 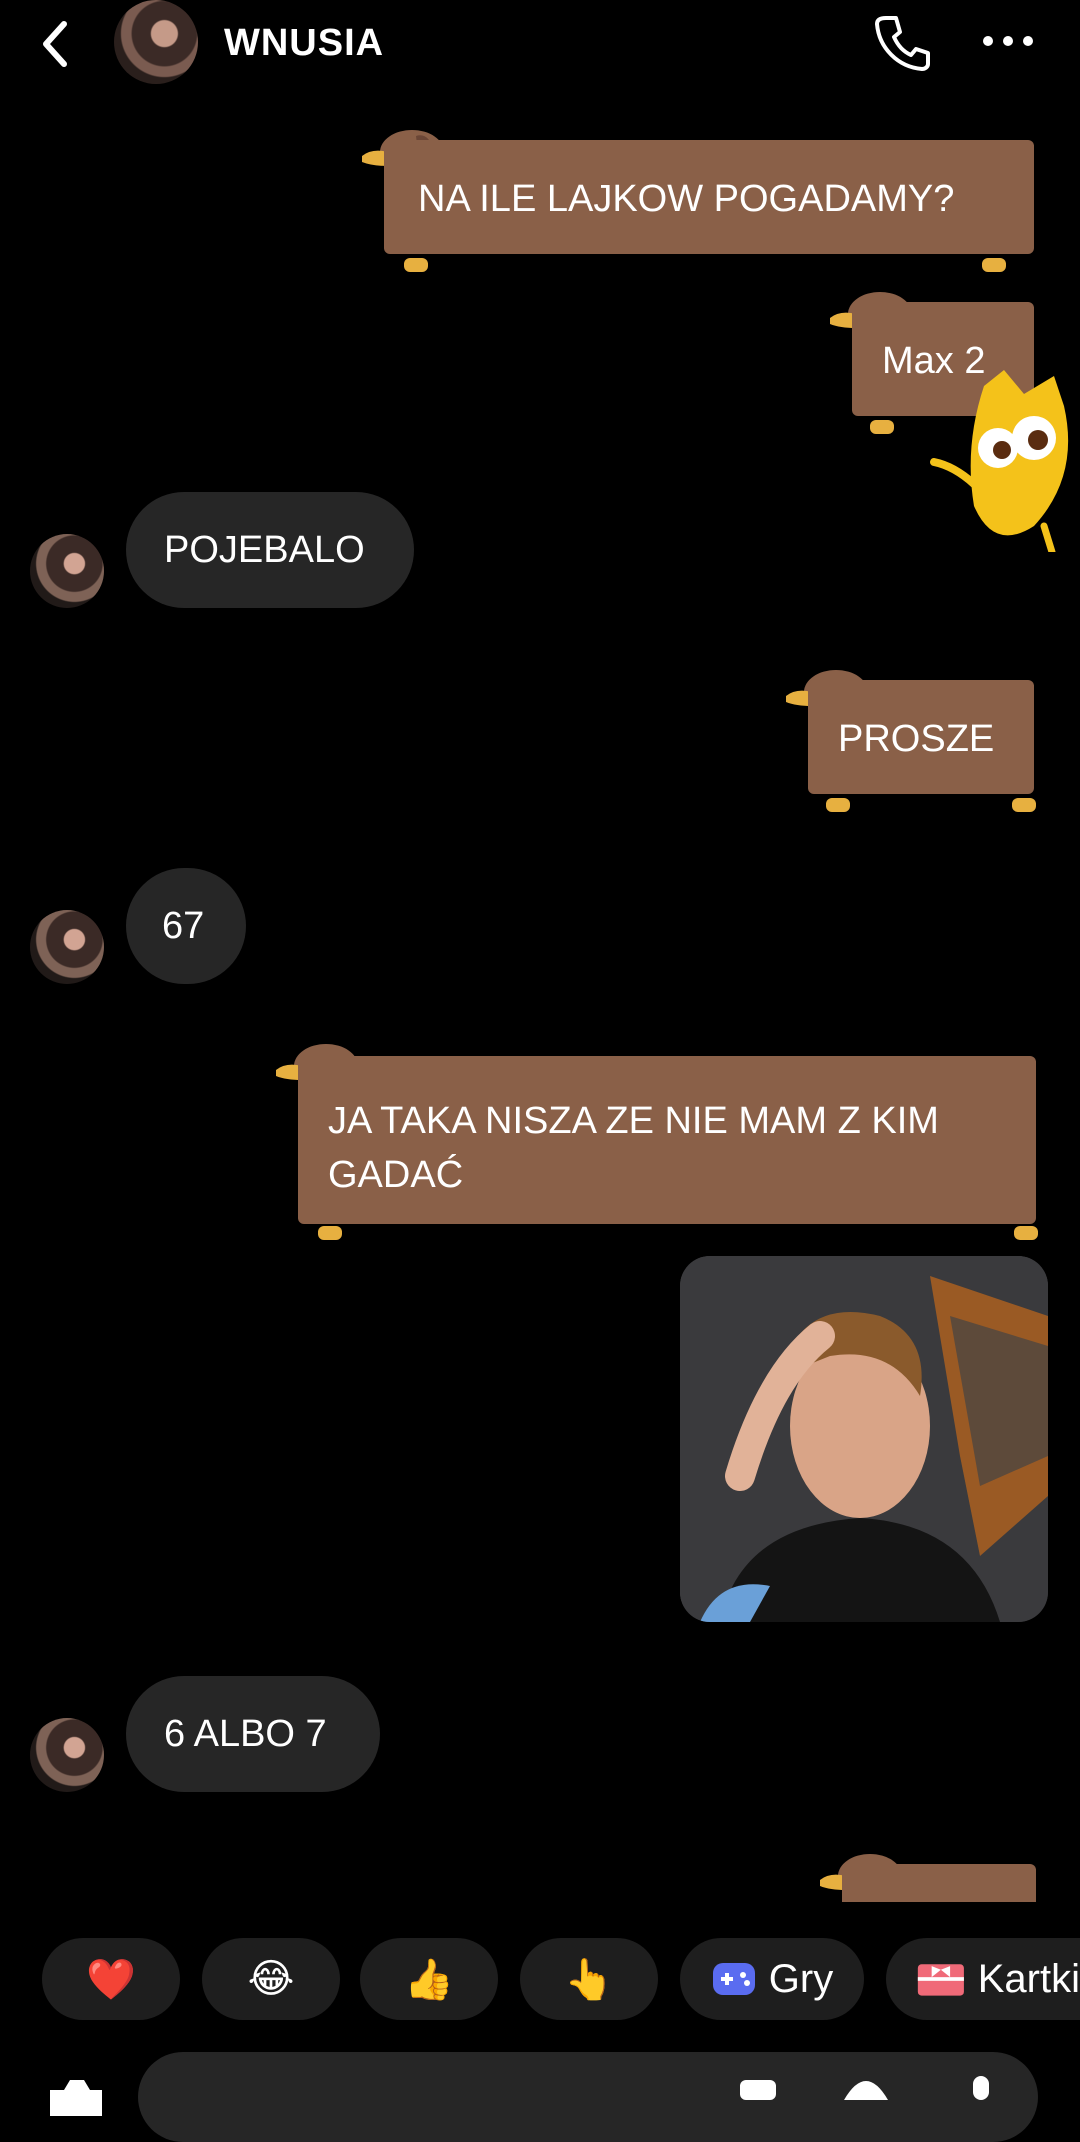 I want to click on heart-emoji: ❤️, so click(x=111, y=1979).